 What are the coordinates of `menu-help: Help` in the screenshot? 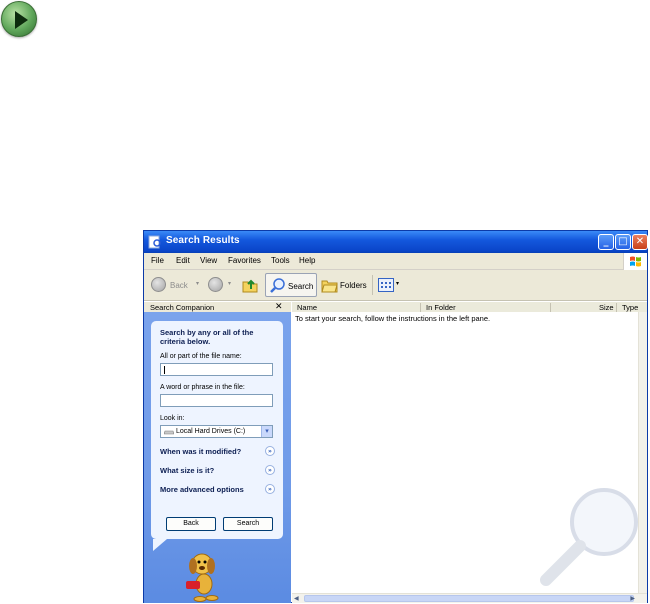 It's located at (307, 260).